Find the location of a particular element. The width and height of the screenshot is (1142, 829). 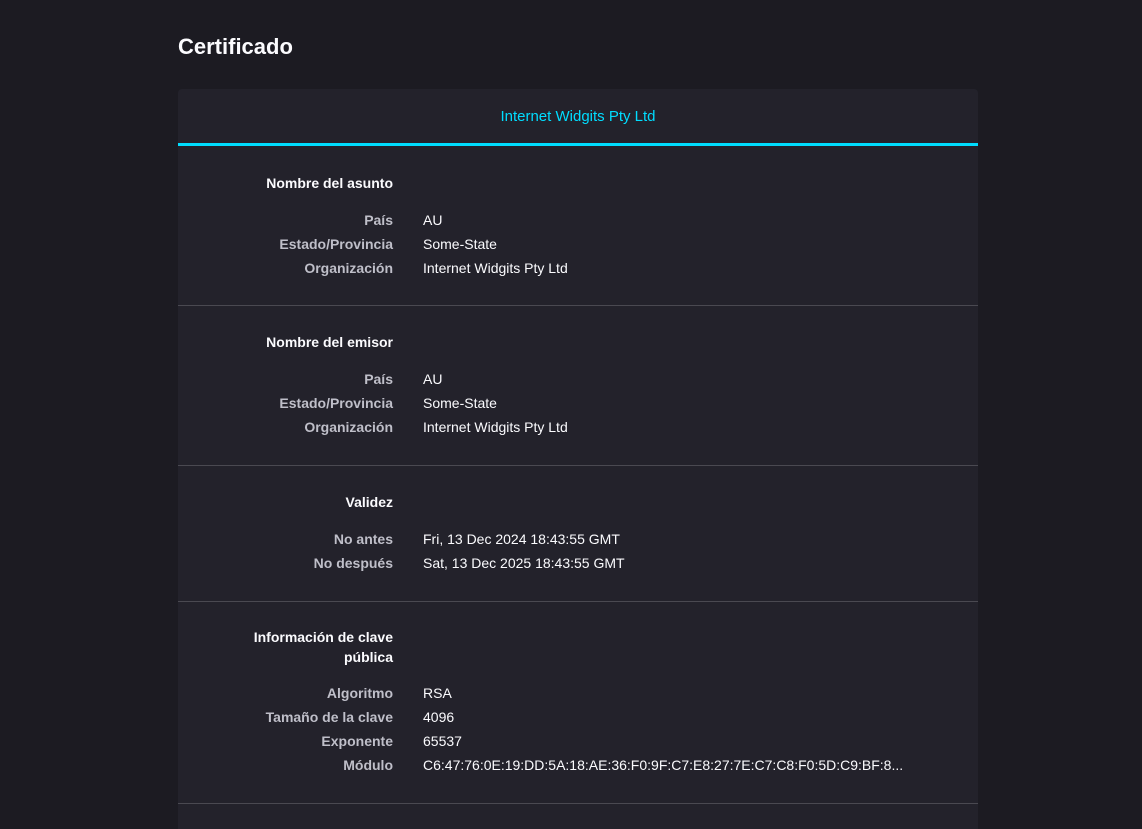

section-heading: Nombre del asunto is located at coordinates (329, 183).